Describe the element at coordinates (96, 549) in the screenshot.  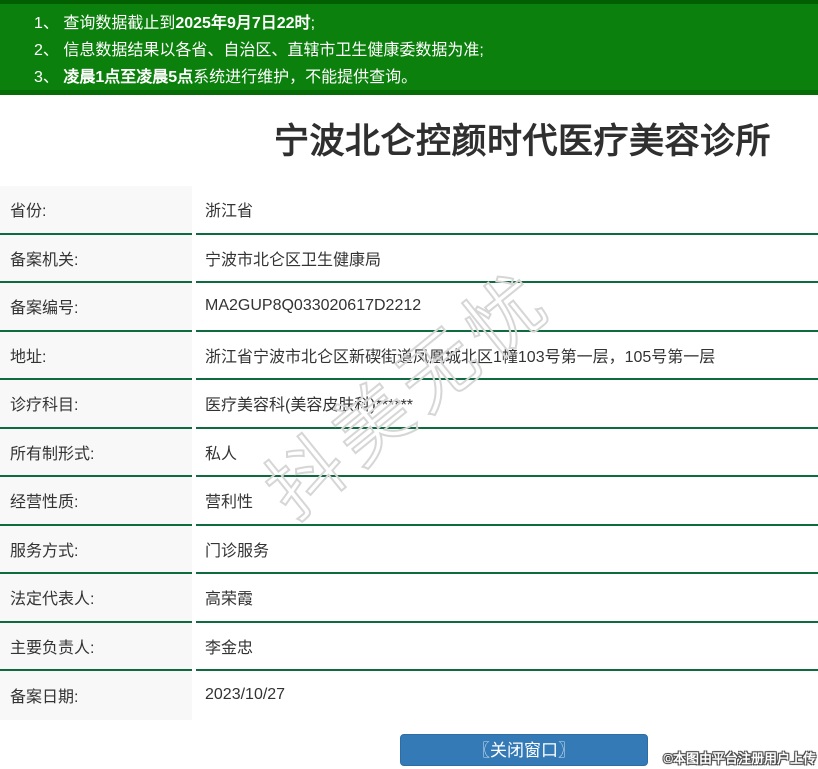
I see `field-label: 服务方式:` at that location.